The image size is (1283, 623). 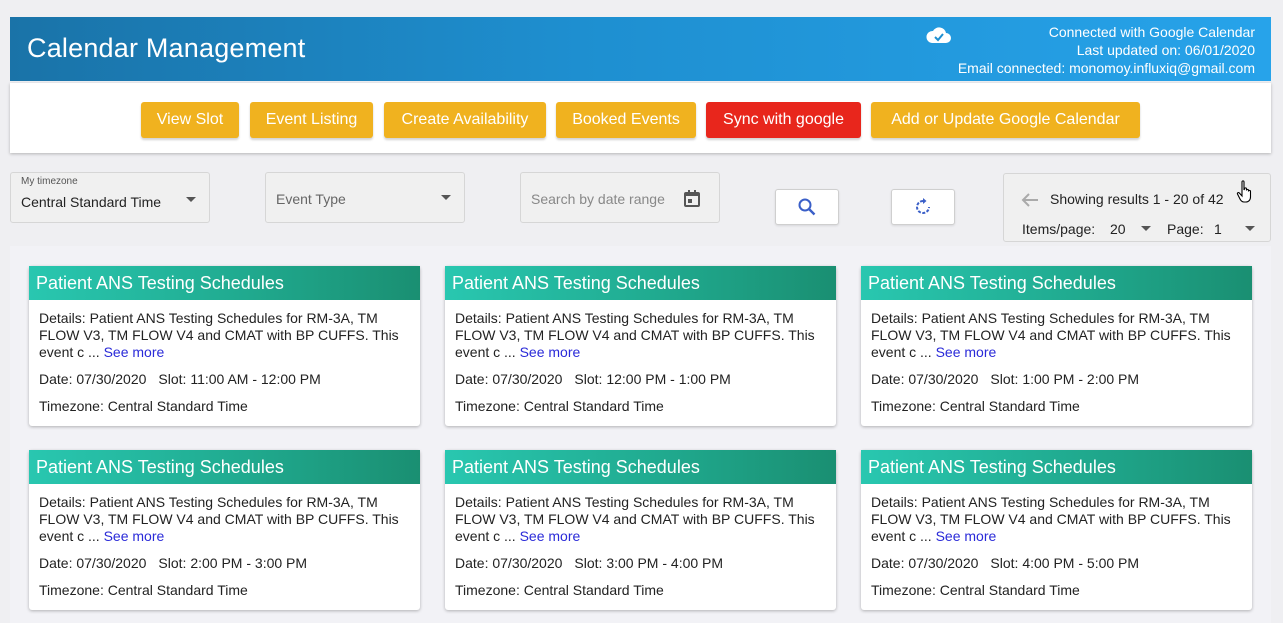 What do you see at coordinates (1065, 563) in the screenshot?
I see `event-slot: Slot: 4:00 PM - 5:00 PM` at bounding box center [1065, 563].